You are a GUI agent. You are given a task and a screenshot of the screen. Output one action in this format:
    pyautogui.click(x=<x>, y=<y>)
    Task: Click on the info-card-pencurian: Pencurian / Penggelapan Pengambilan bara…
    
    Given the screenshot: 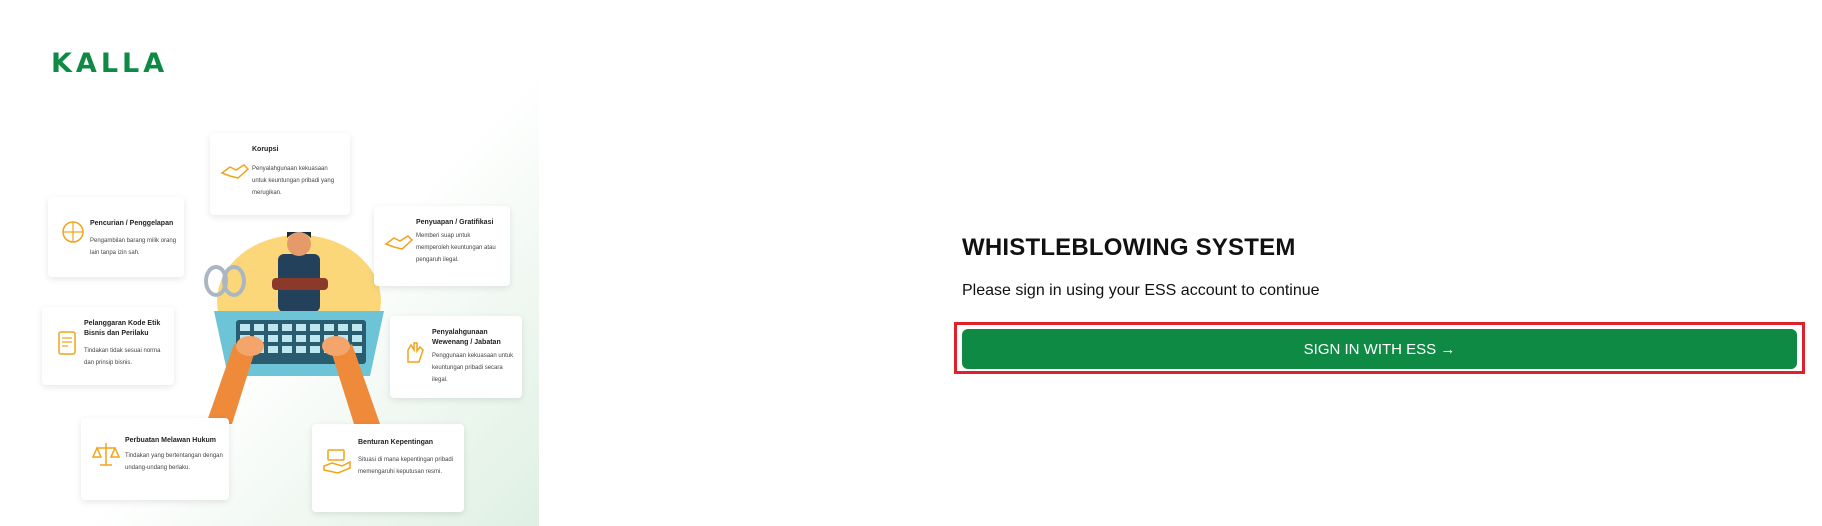 What is the action you would take?
    pyautogui.click(x=116, y=237)
    